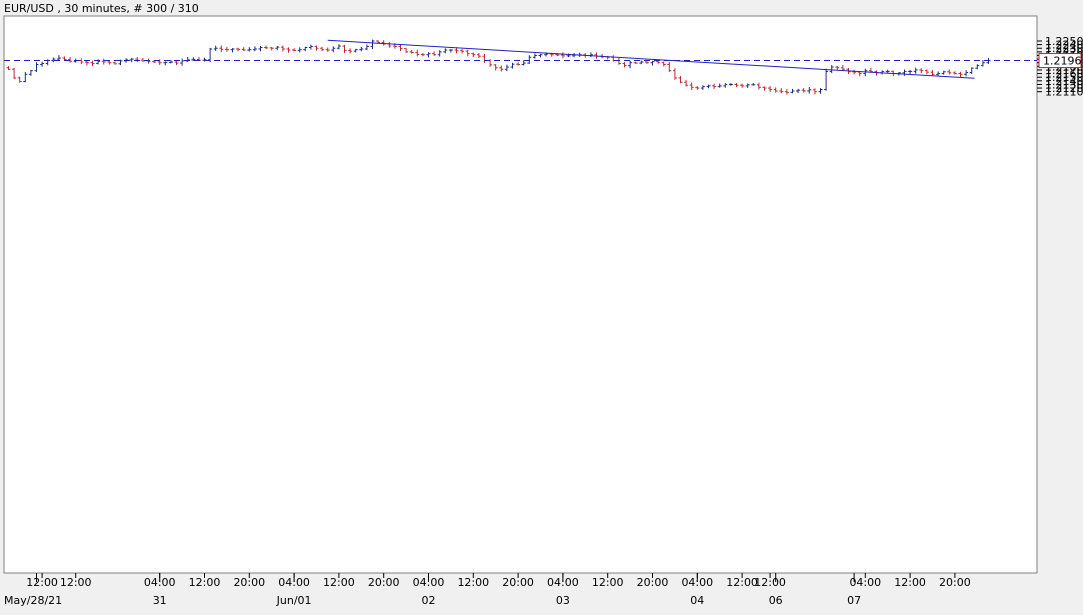  Describe the element at coordinates (697, 600) in the screenshot. I see `x-date-label: 04` at that location.